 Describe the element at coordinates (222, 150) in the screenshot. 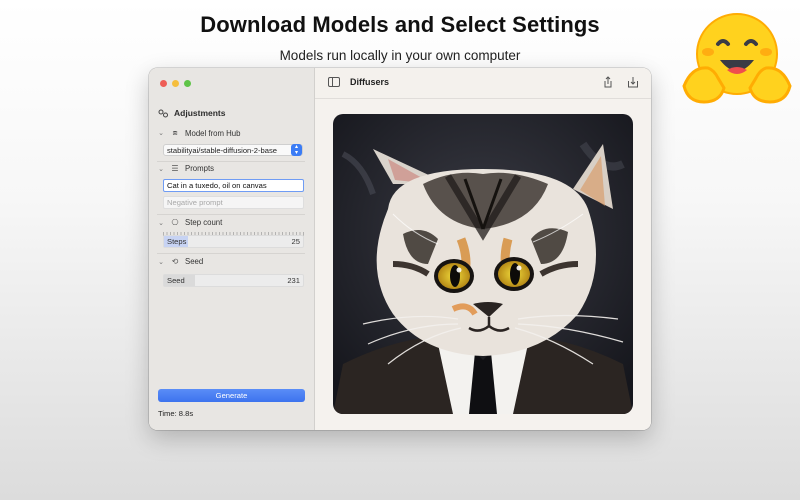

I see `model-select-value: stabilityai/stable-diffusion-2-base` at that location.